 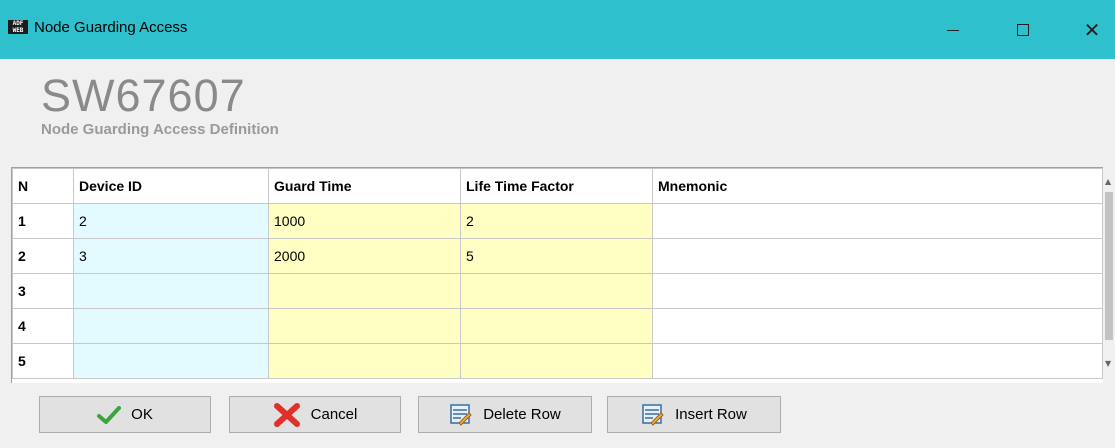 What do you see at coordinates (109, 414) in the screenshot?
I see `checkmark-icon` at bounding box center [109, 414].